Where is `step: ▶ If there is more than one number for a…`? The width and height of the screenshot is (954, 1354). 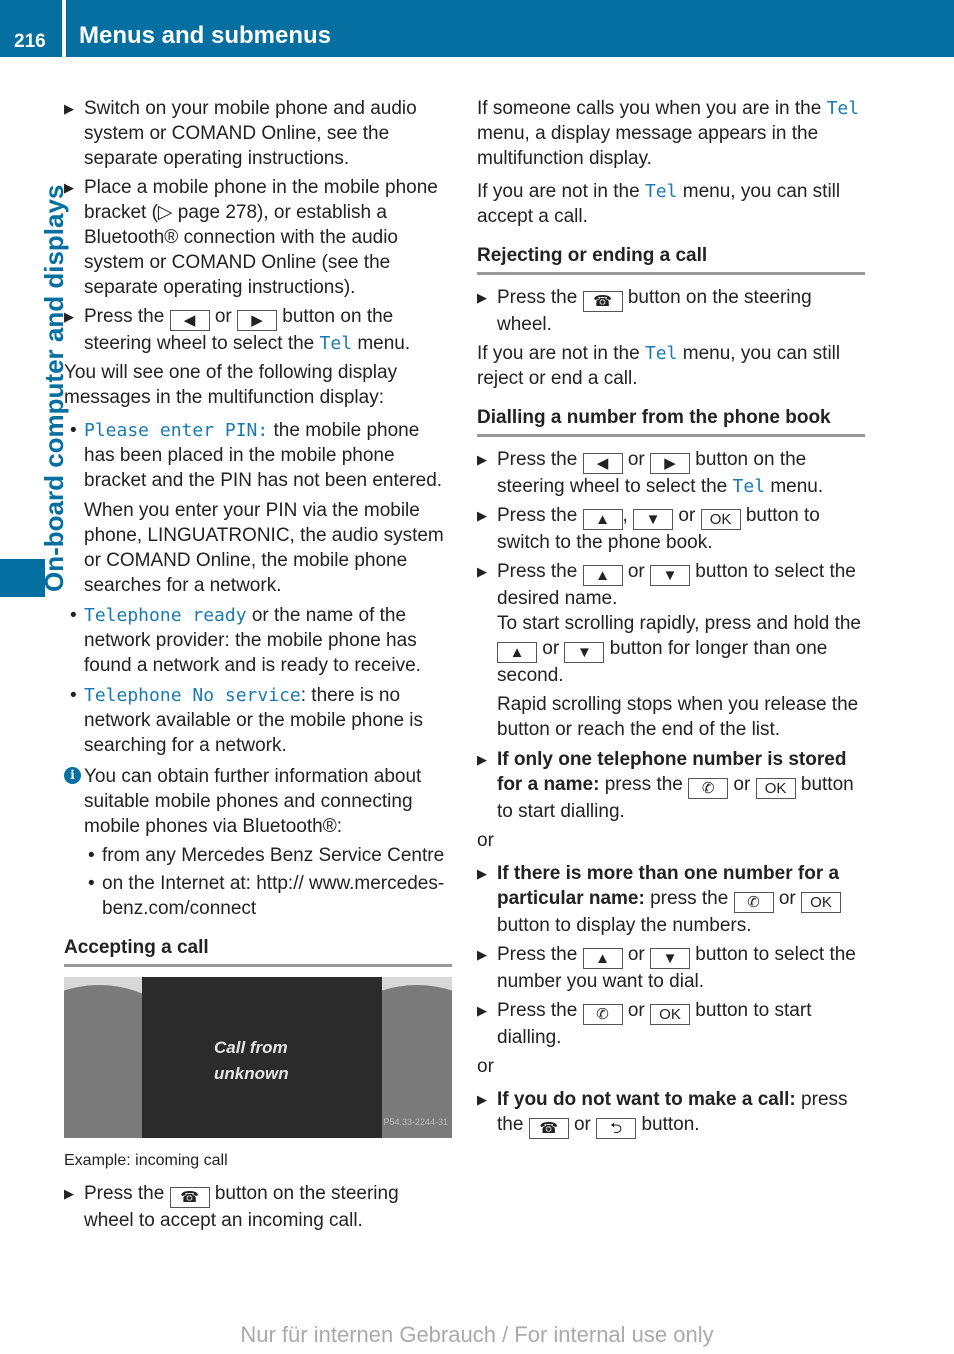 step: ▶ If there is more than one number for a… is located at coordinates (659, 899).